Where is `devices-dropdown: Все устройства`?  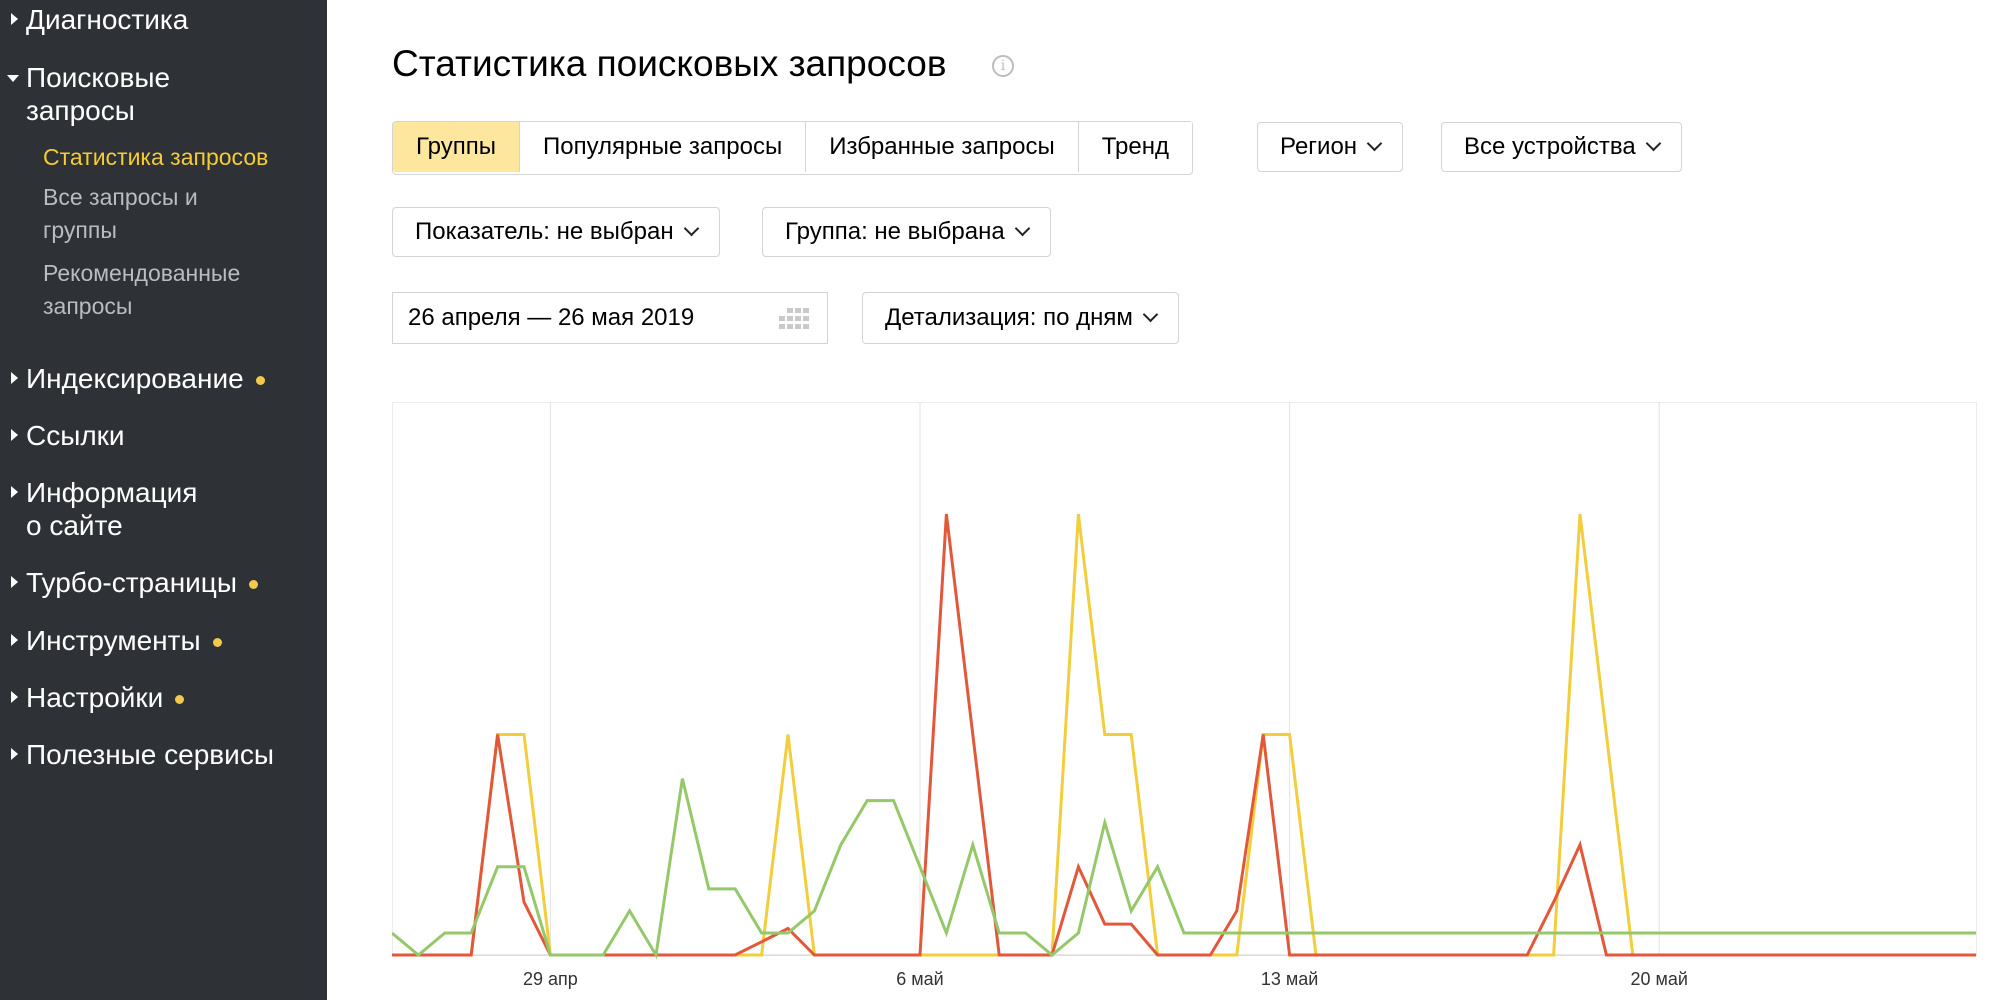 devices-dropdown: Все устройства is located at coordinates (1561, 147).